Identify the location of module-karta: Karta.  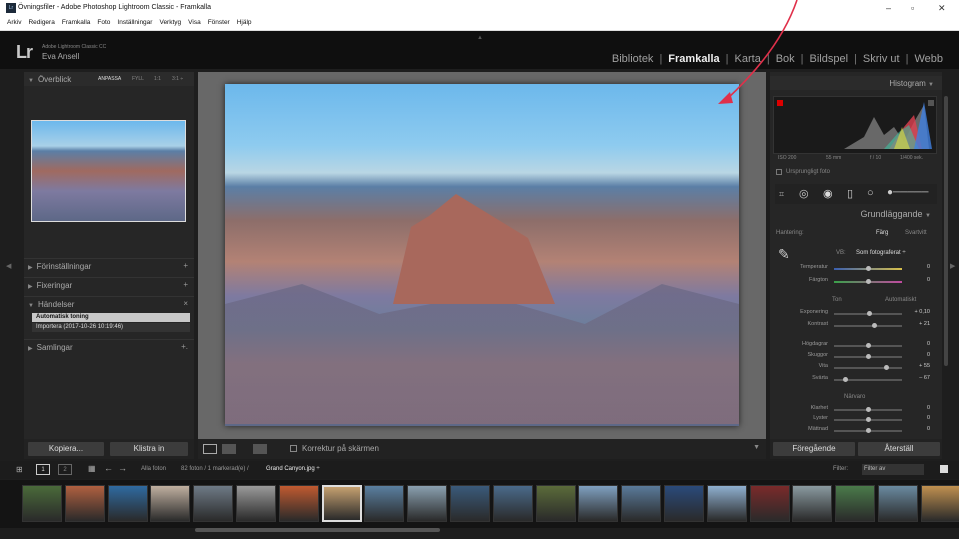
(748, 59).